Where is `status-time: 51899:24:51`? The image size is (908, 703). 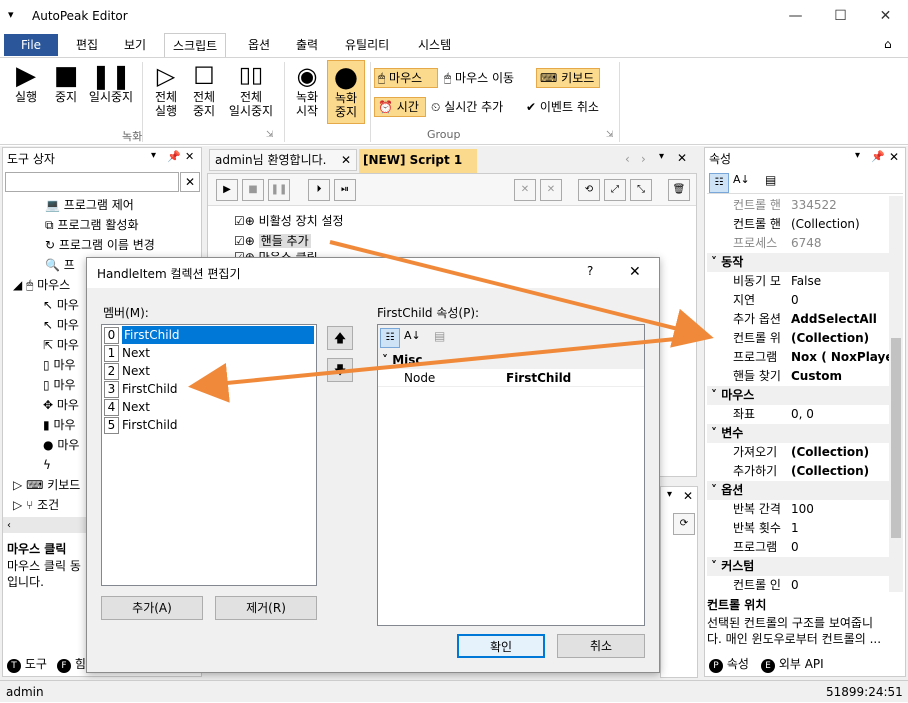
status-time: 51899:24:51 is located at coordinates (864, 692).